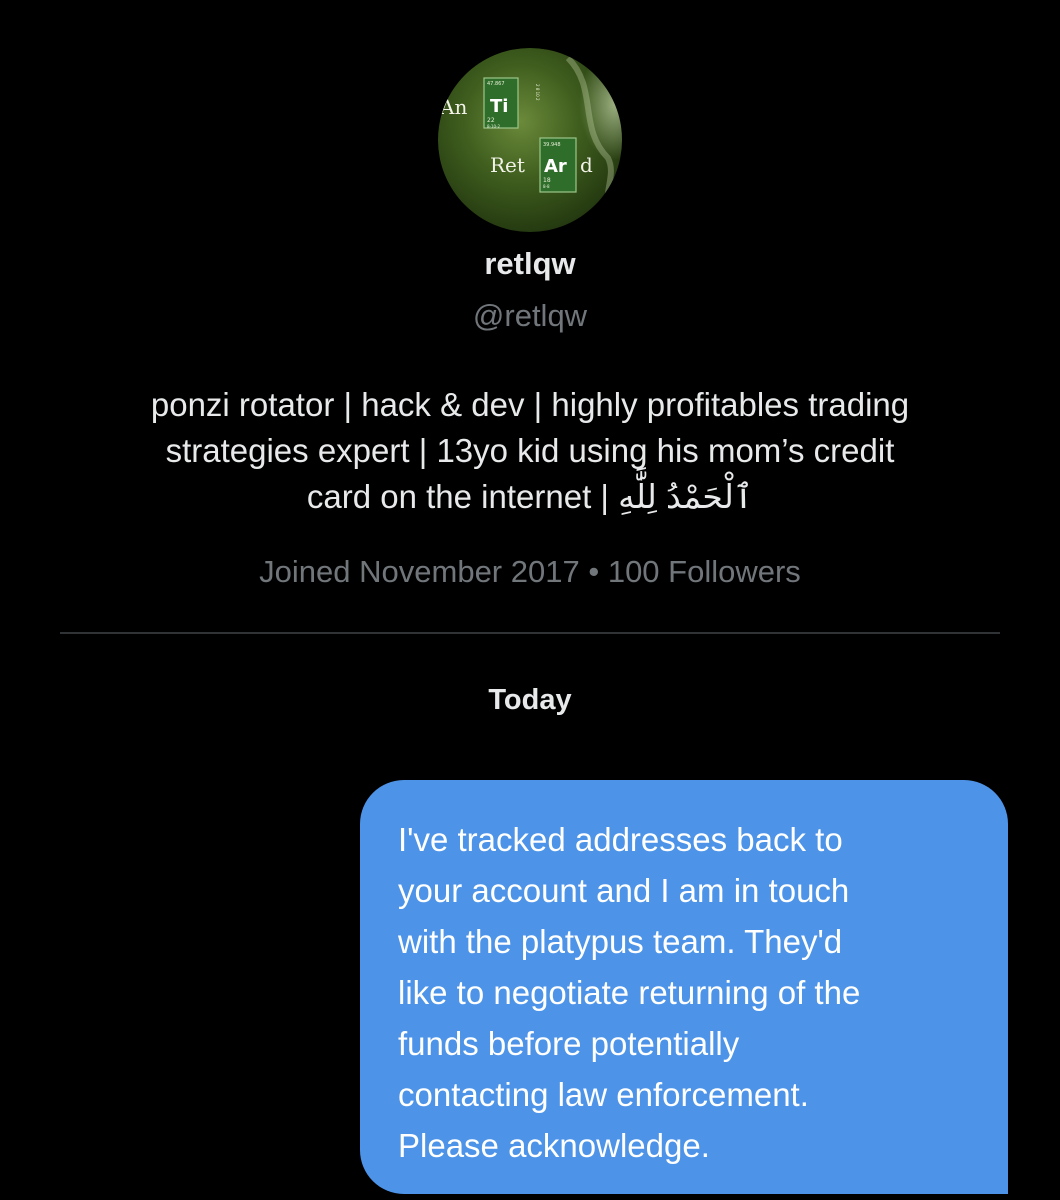 This screenshot has height=1200, width=1060. I want to click on avatar-d-text: d, so click(586, 165).